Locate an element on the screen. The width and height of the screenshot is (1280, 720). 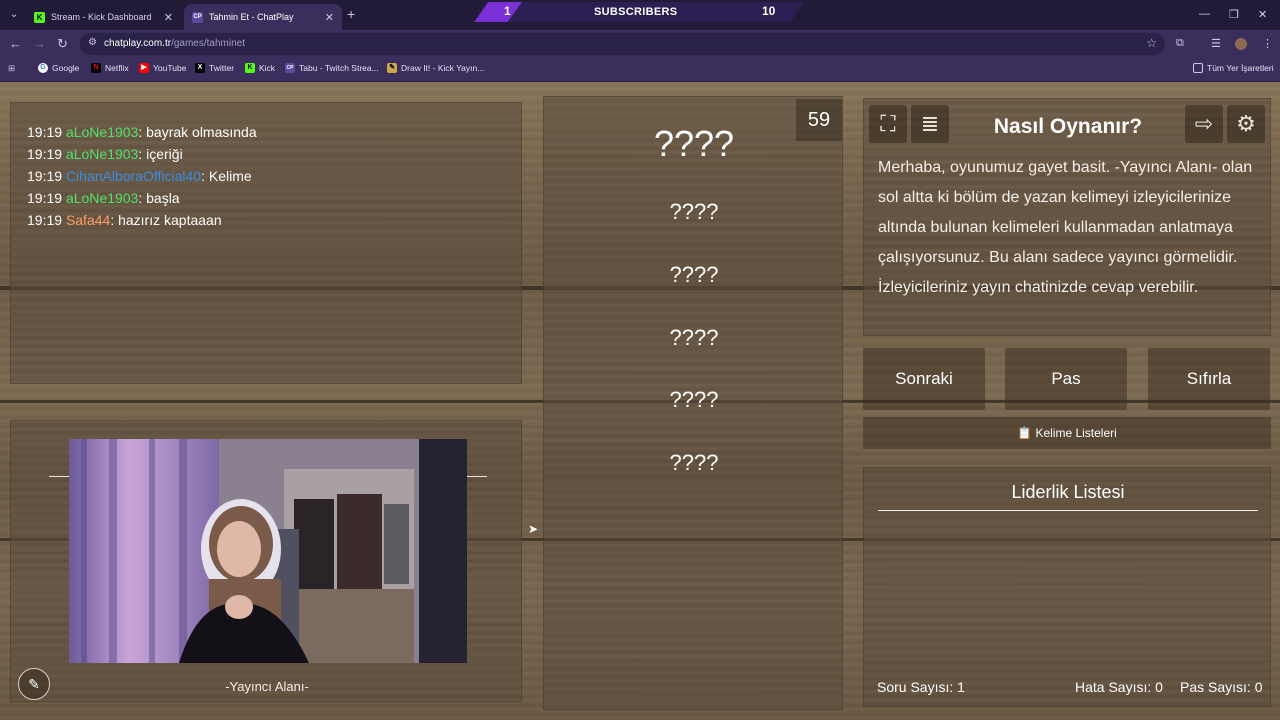
exit-icon: ⇨ is located at coordinates (1204, 124).